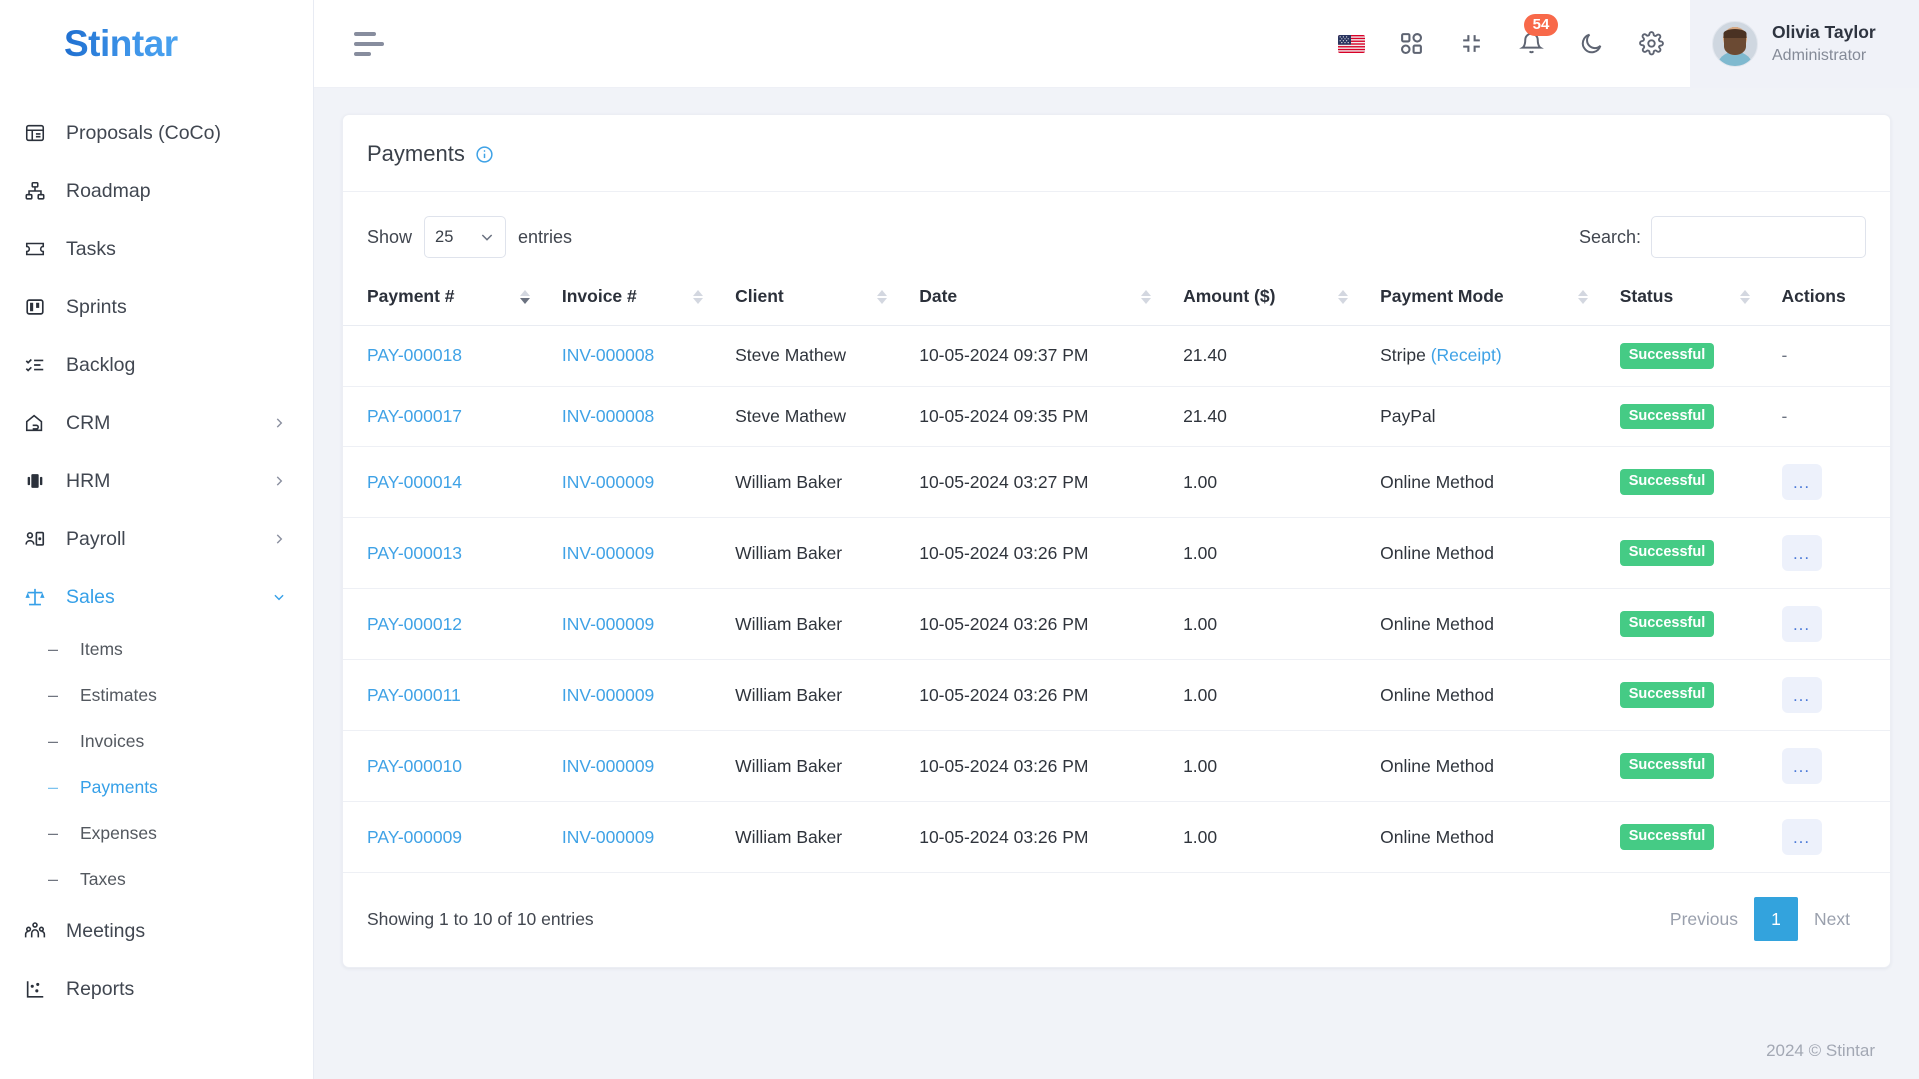 The width and height of the screenshot is (1919, 1079). What do you see at coordinates (156, 423) in the screenshot?
I see `sidebar-item-crm: CRM` at bounding box center [156, 423].